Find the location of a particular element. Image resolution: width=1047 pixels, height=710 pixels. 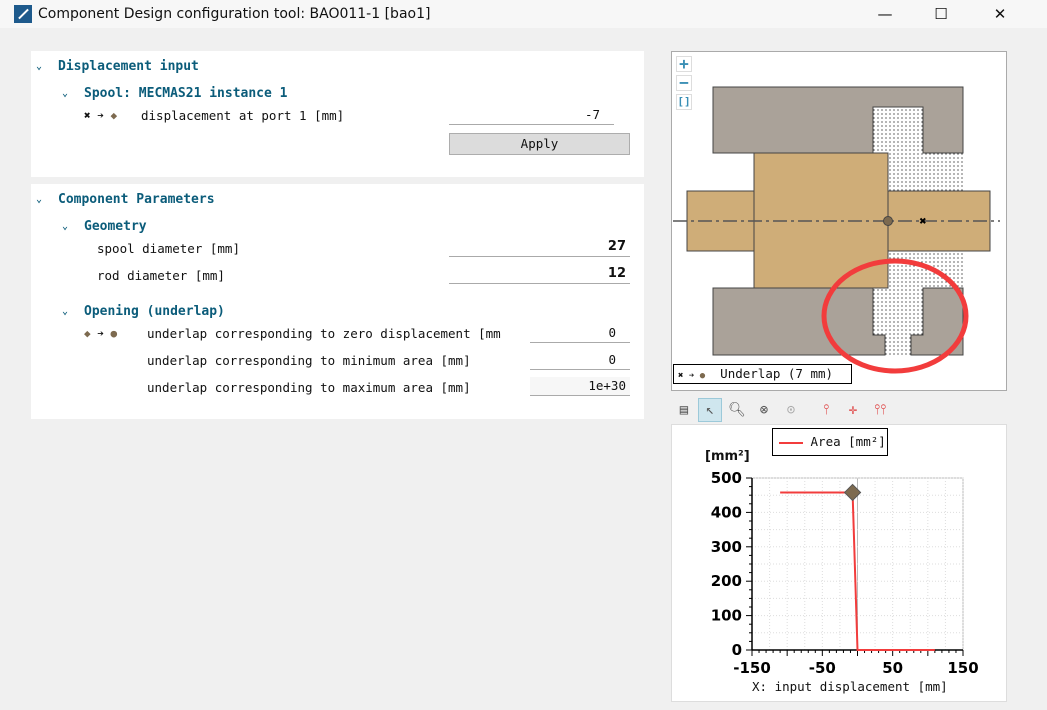

x-axis-label: X: input displacement [mm] is located at coordinates (850, 686).